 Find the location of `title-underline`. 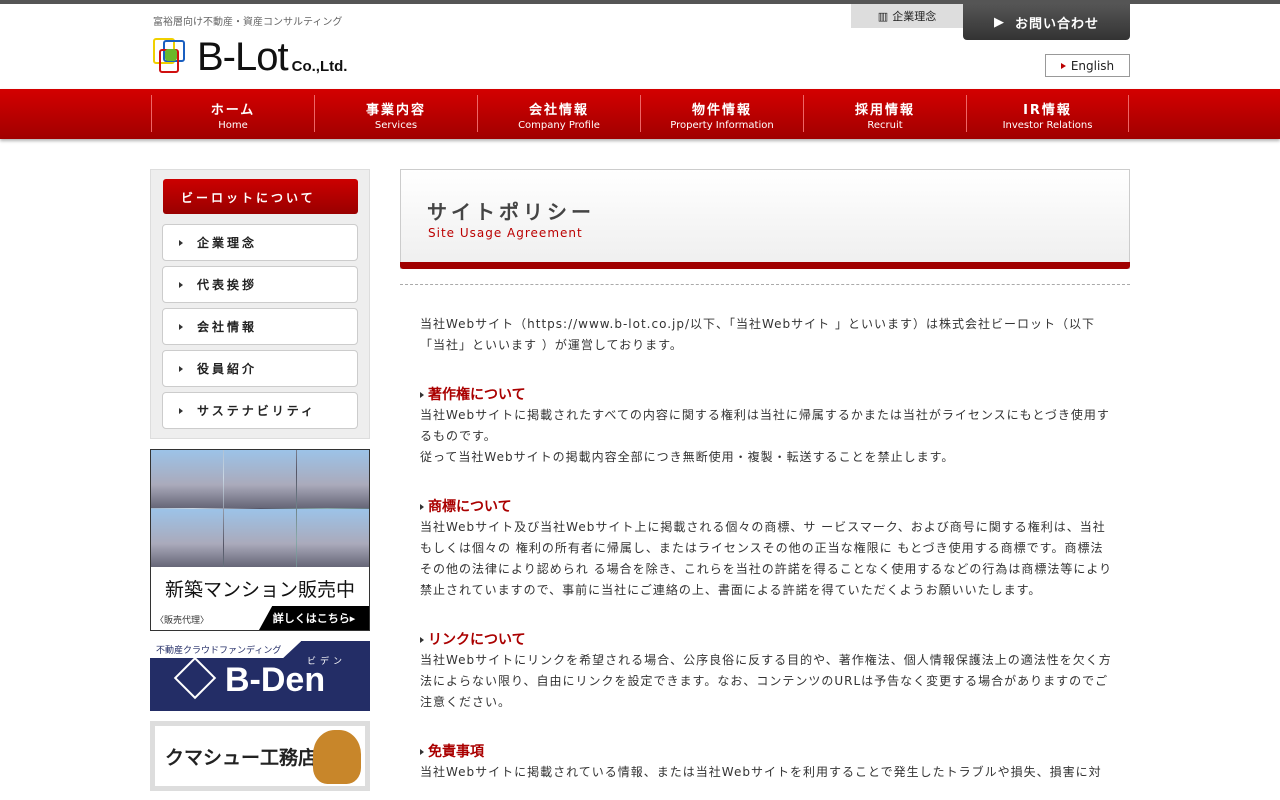

title-underline is located at coordinates (765, 265).